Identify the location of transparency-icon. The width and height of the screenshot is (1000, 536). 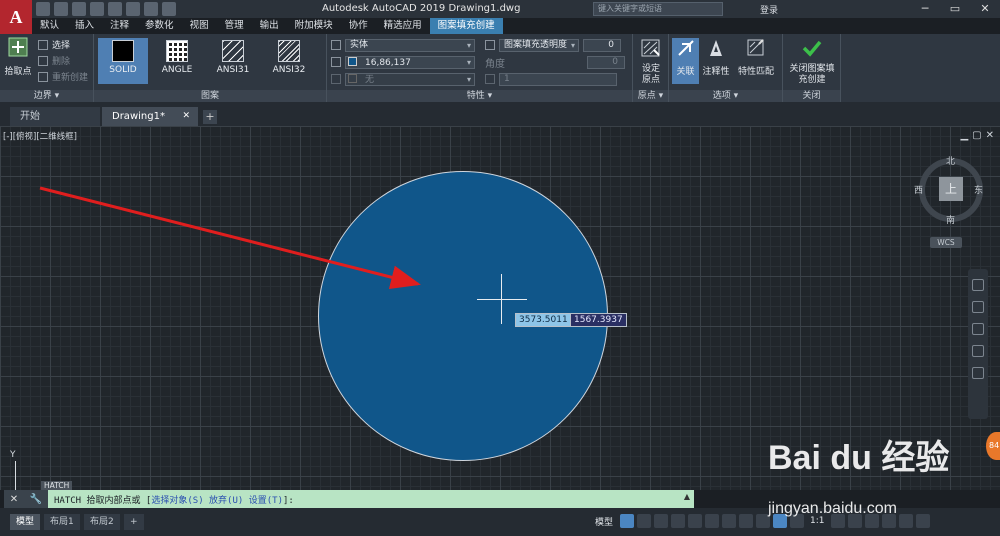
(763, 521).